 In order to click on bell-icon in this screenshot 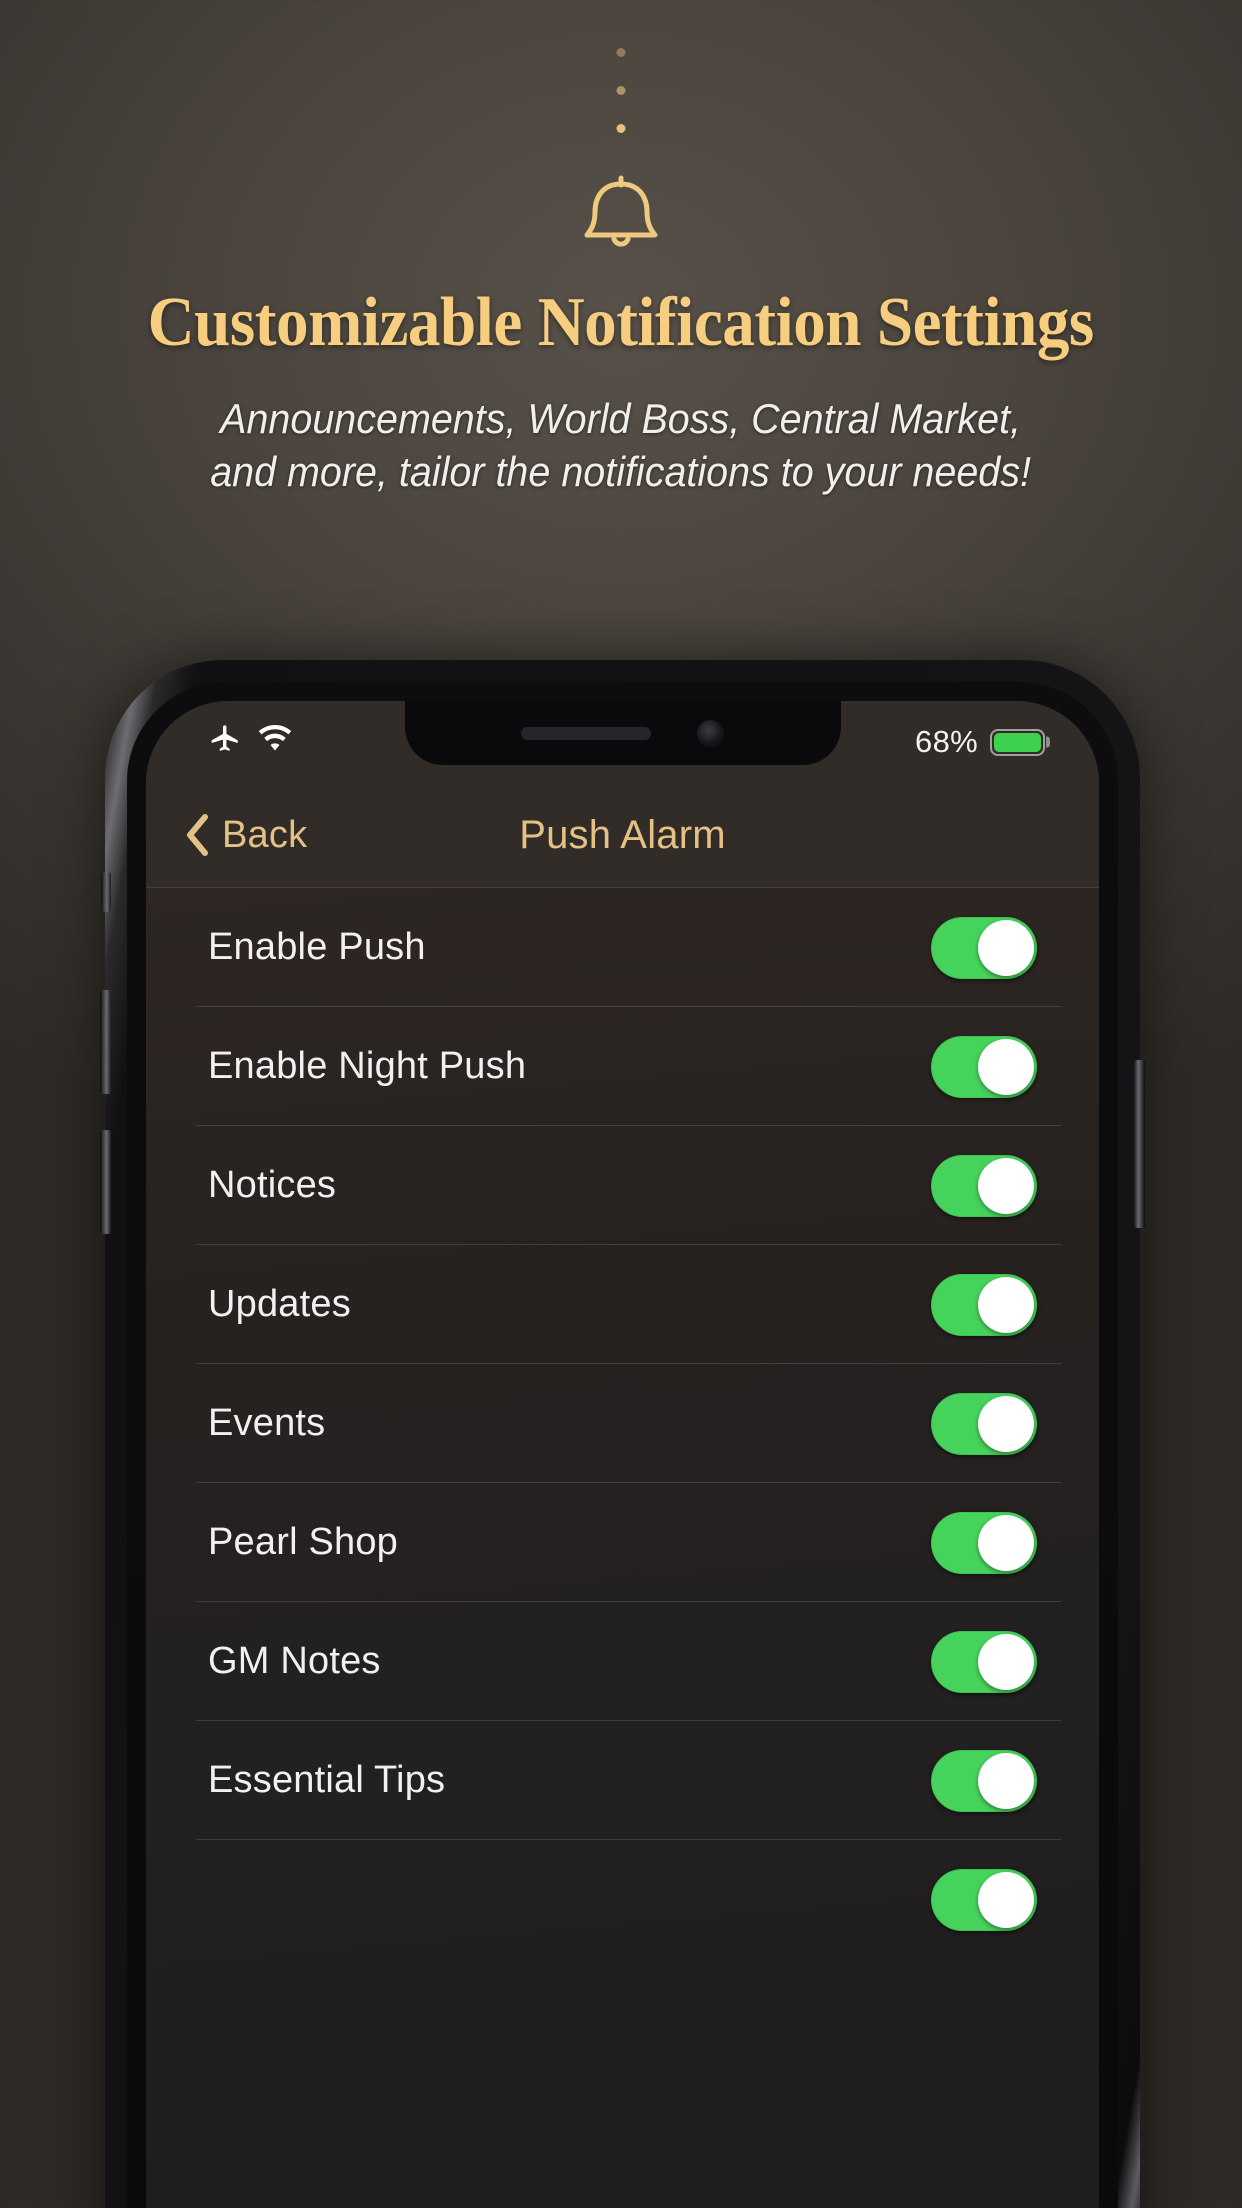, I will do `click(621, 213)`.